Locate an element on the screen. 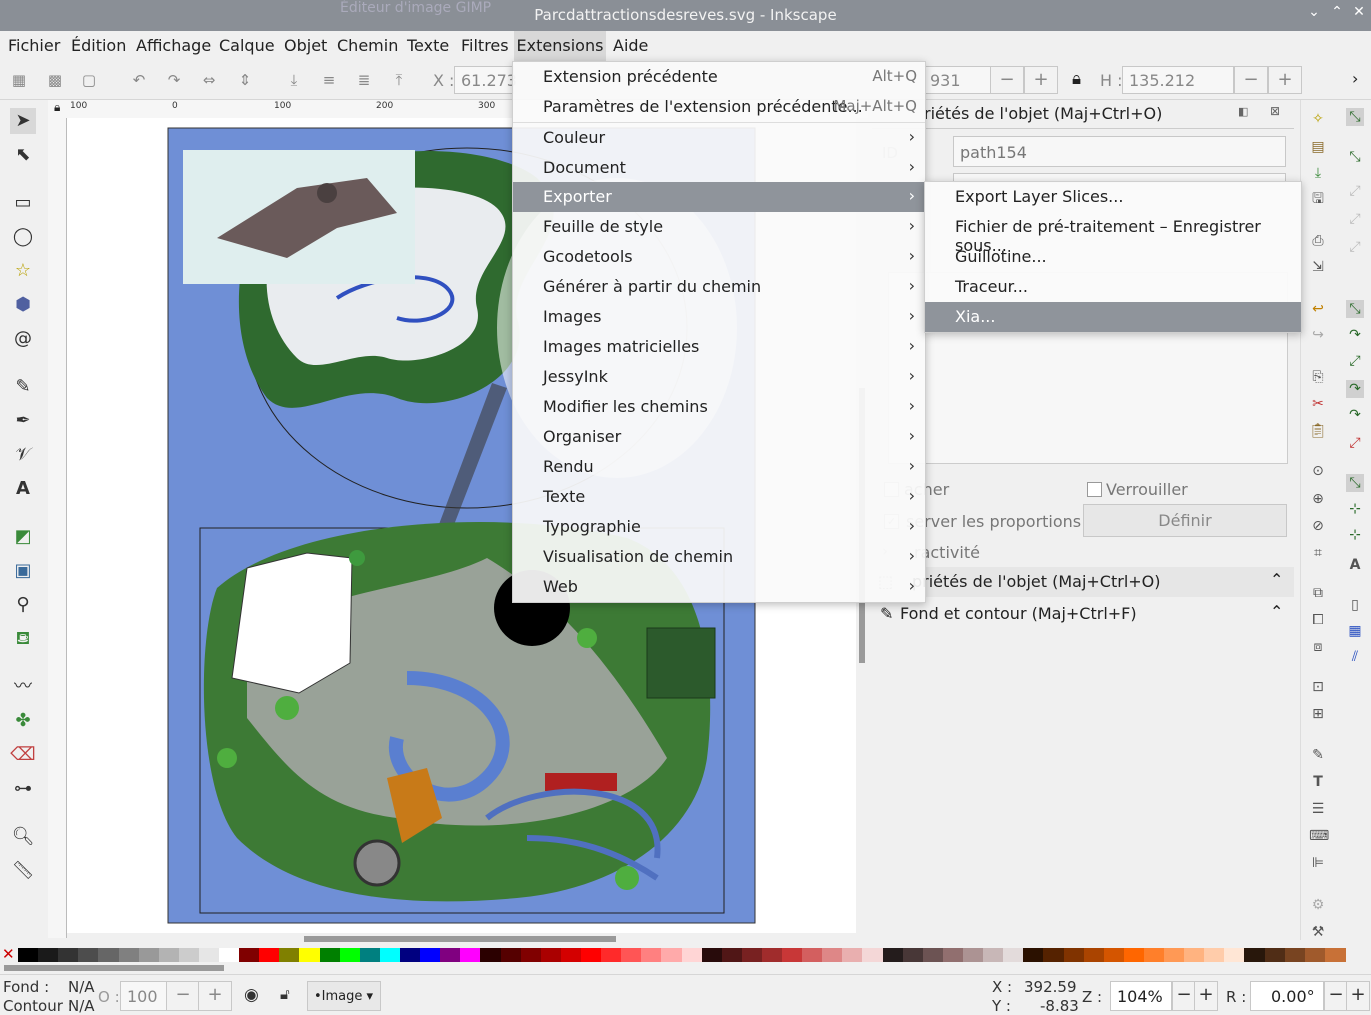 The height and width of the screenshot is (1015, 1371). menu-item-typographie: Typographie › is located at coordinates (719, 527).